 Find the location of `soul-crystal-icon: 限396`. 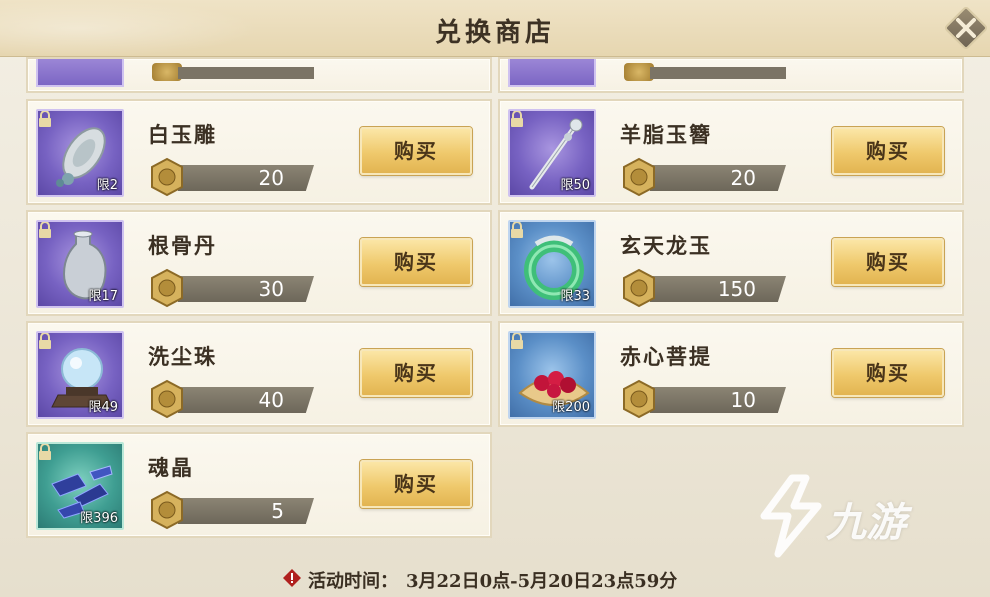

soul-crystal-icon: 限396 is located at coordinates (80, 486).